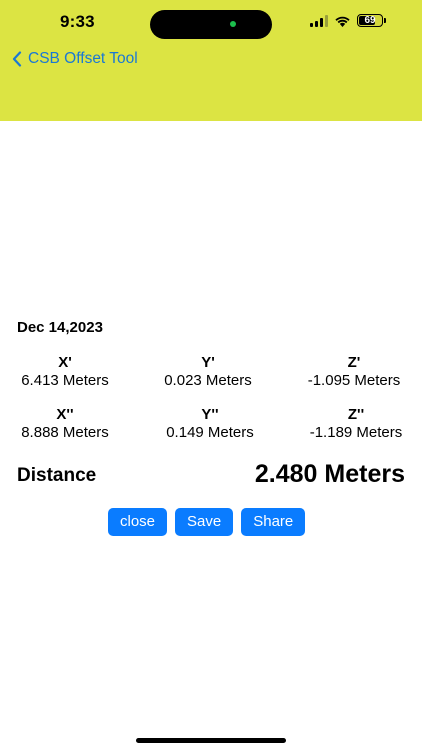 The height and width of the screenshot is (750, 422). What do you see at coordinates (57, 475) in the screenshot?
I see `distance-label: Distance` at bounding box center [57, 475].